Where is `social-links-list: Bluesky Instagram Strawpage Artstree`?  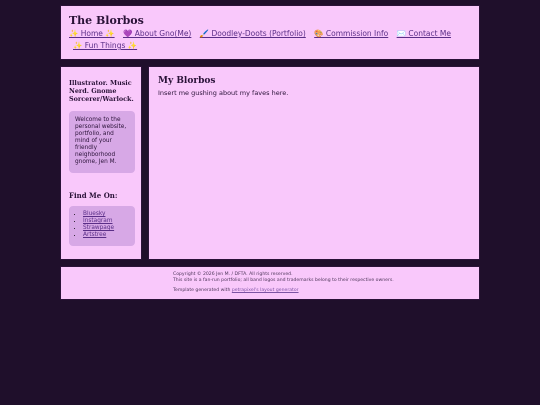
social-links-list: Bluesky Instagram Strawpage Artstree is located at coordinates (105, 225).